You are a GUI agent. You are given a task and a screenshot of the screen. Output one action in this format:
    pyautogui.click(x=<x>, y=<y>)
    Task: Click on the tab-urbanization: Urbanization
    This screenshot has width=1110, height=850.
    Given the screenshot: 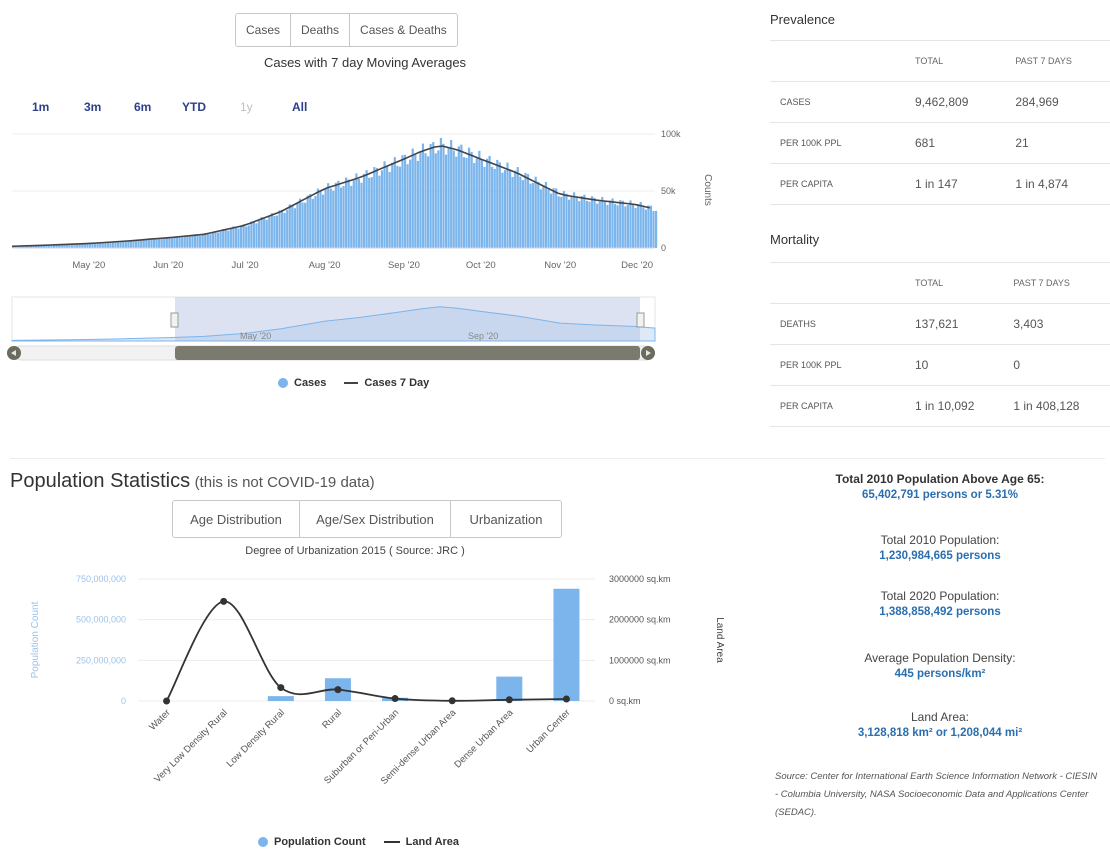 What is the action you would take?
    pyautogui.click(x=506, y=519)
    